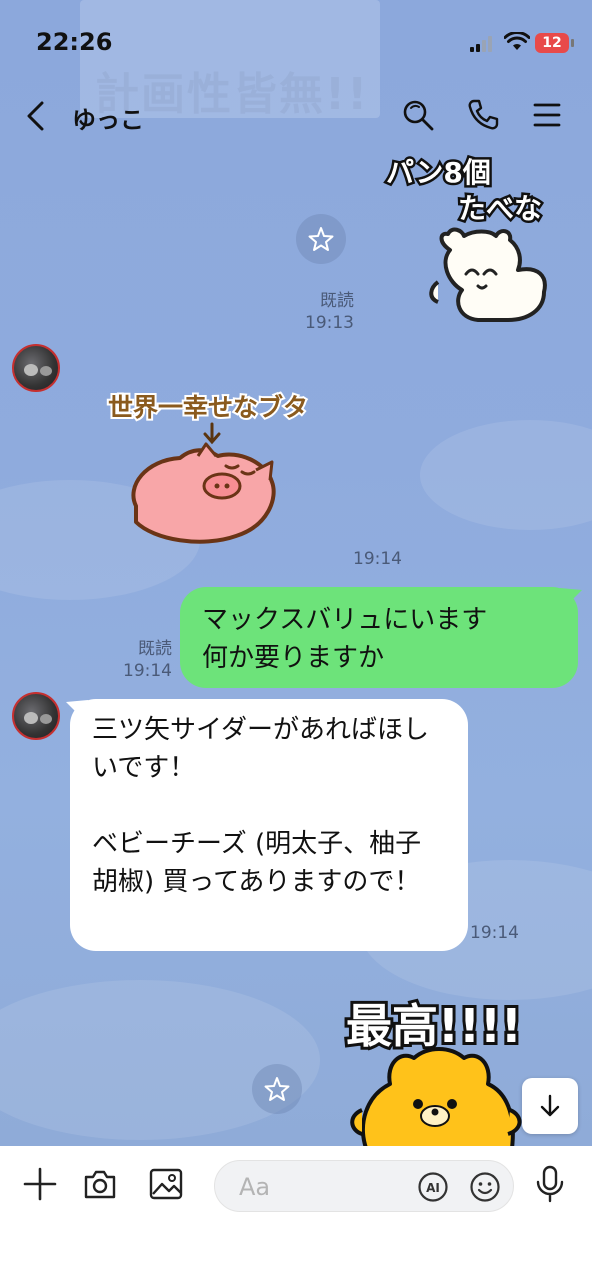 The width and height of the screenshot is (592, 1280). I want to click on sticker-text: パン8個, so click(438, 172).